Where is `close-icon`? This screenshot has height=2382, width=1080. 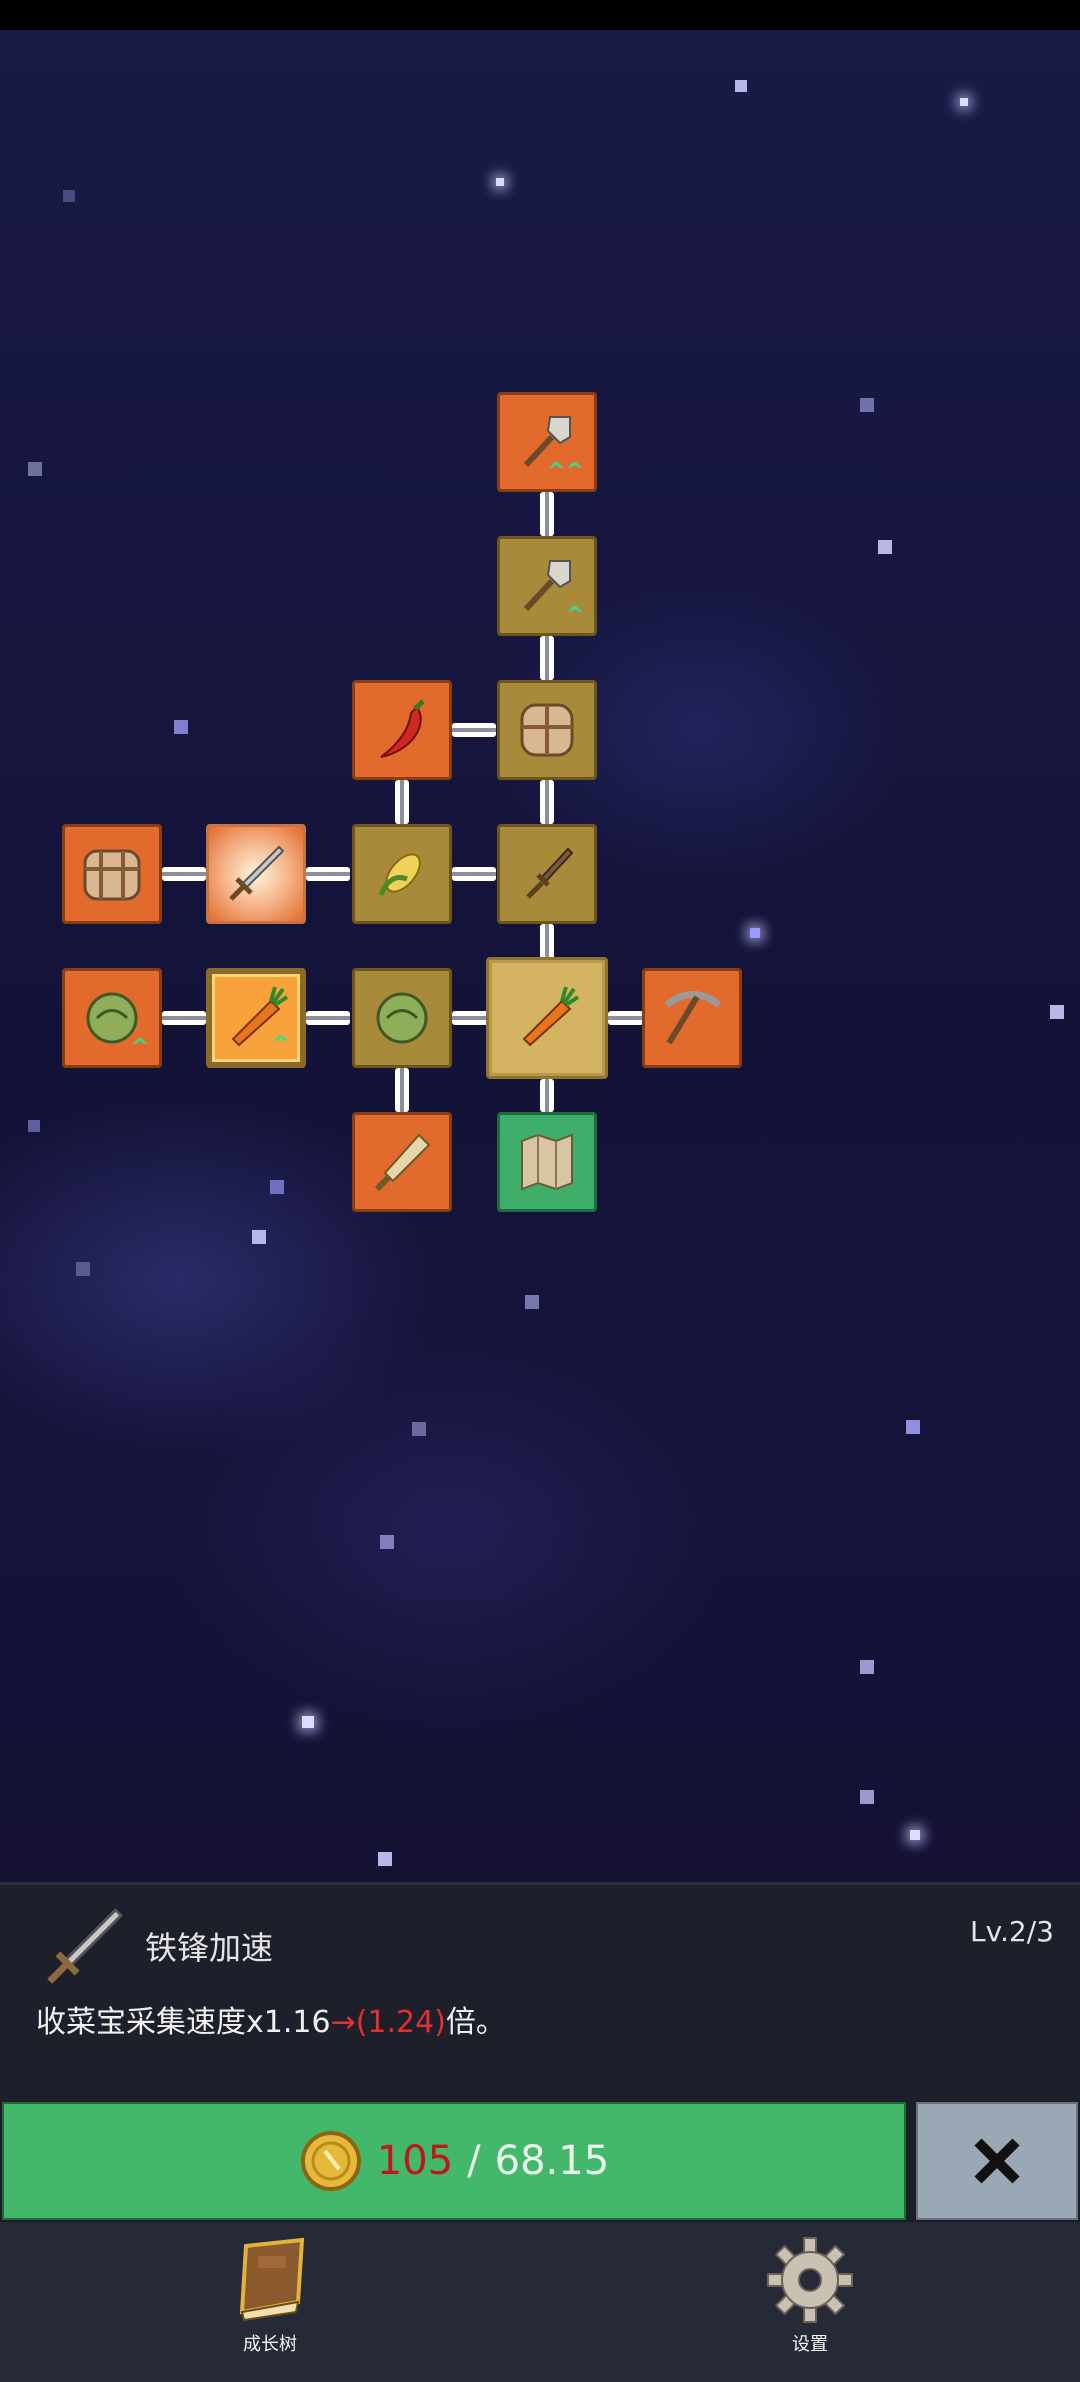 close-icon is located at coordinates (997, 2161).